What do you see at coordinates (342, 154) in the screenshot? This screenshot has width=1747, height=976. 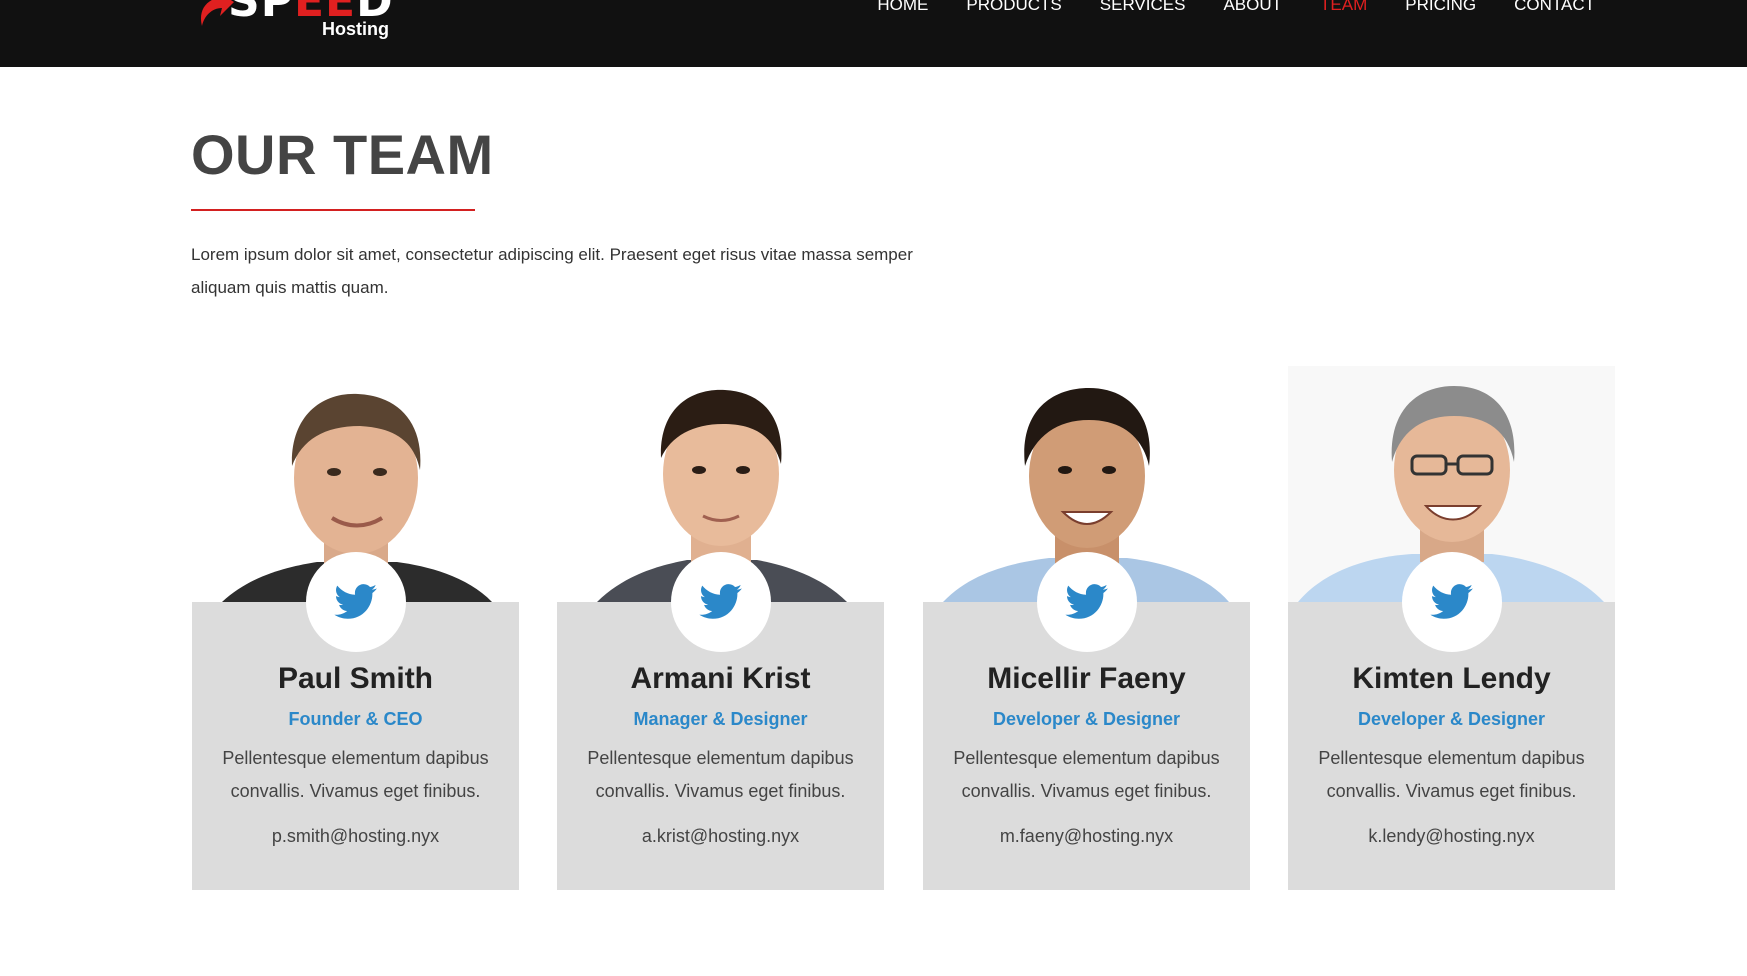 I see `section-title: OUR TEAM` at bounding box center [342, 154].